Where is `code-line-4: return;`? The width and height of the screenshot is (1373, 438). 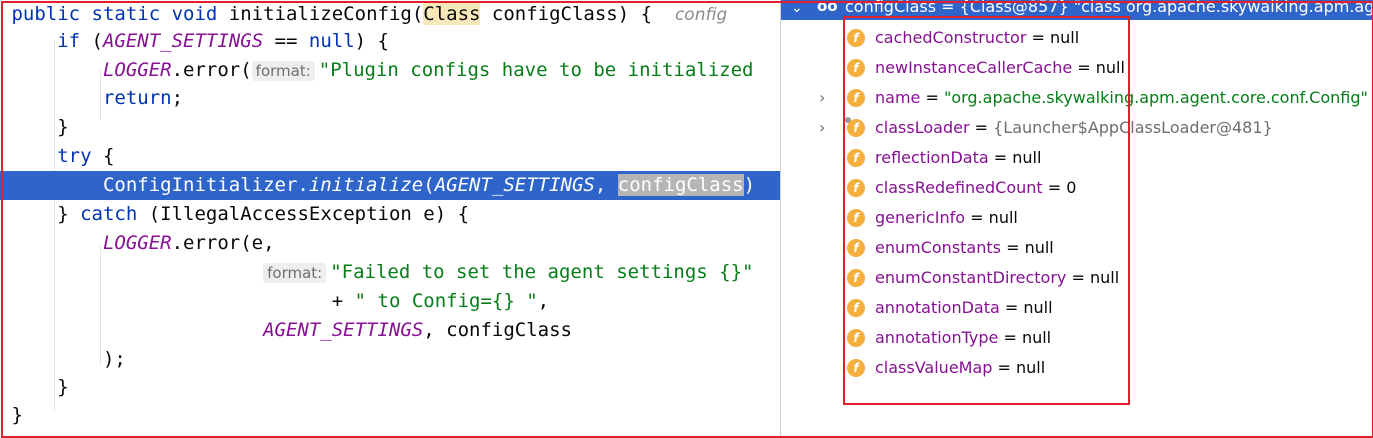
code-line-4: return; is located at coordinates (91, 98).